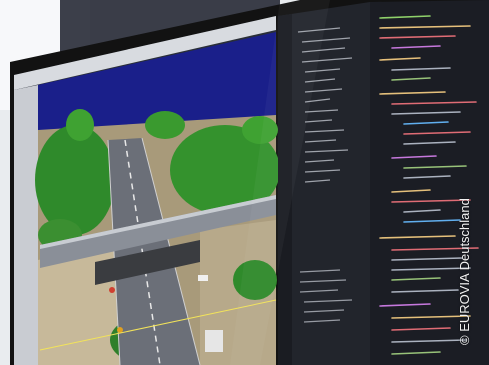 This screenshot has height=365, width=489. Describe the element at coordinates (165, 125) in the screenshot. I see `vegetation-mid` at that location.